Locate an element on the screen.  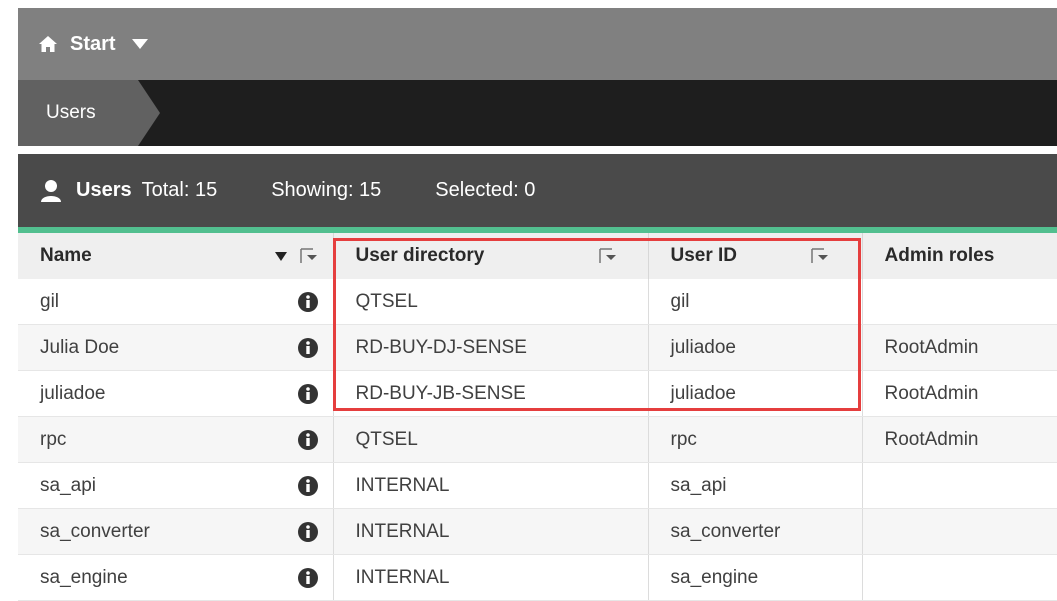
name-value: sa_engine is located at coordinates (84, 577).